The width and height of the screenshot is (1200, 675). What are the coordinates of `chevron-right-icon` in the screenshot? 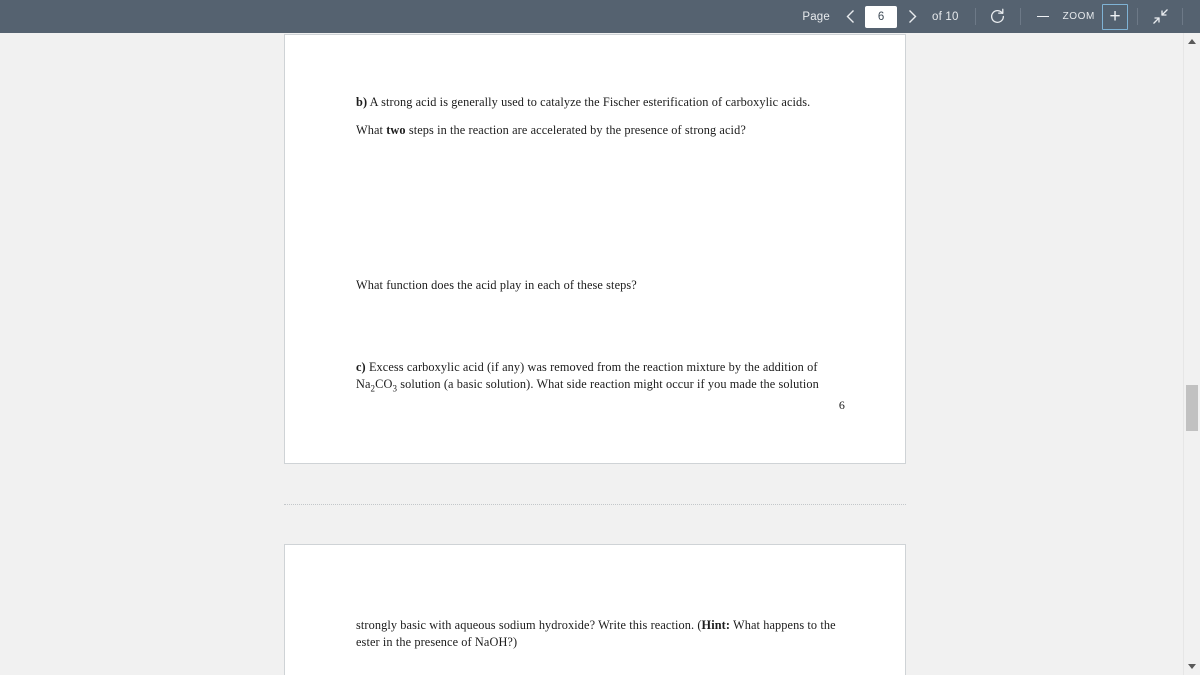 It's located at (912, 16).